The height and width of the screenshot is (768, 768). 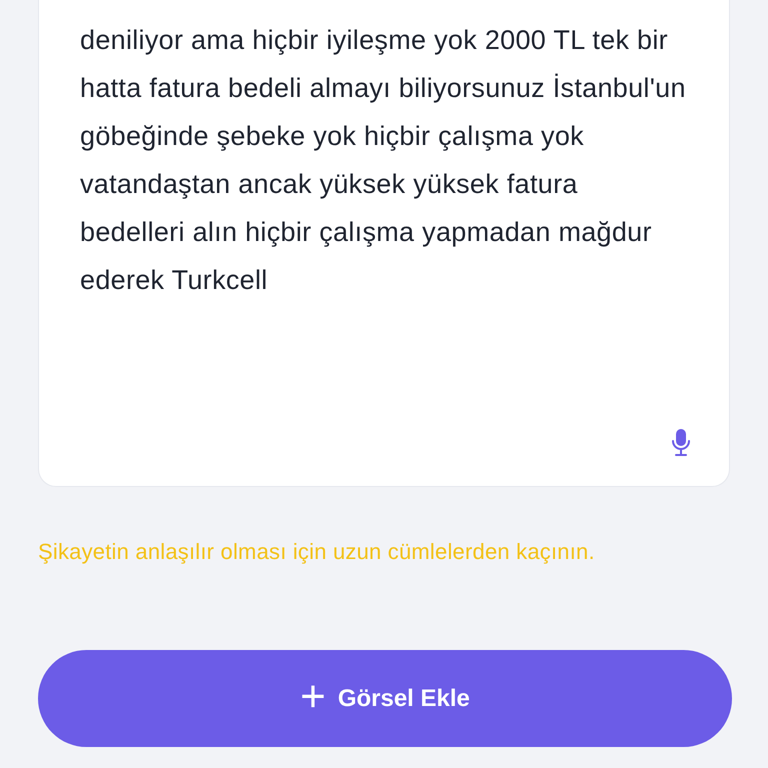 I want to click on plus-icon: +, so click(x=313, y=696).